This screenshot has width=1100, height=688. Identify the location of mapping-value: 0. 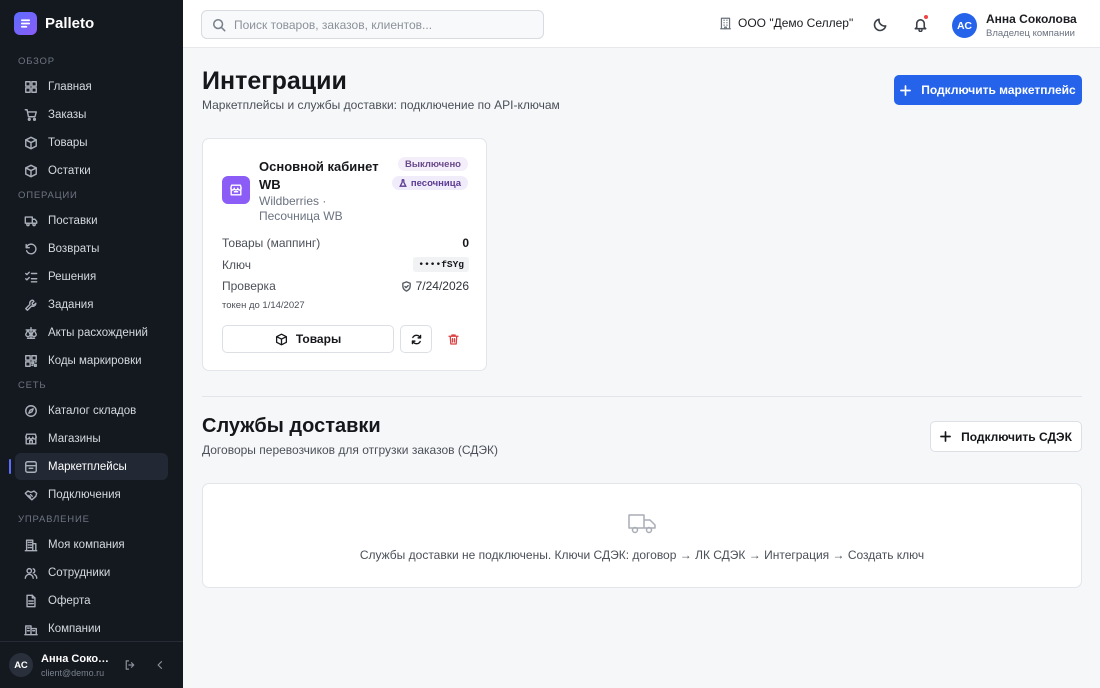
(465, 243).